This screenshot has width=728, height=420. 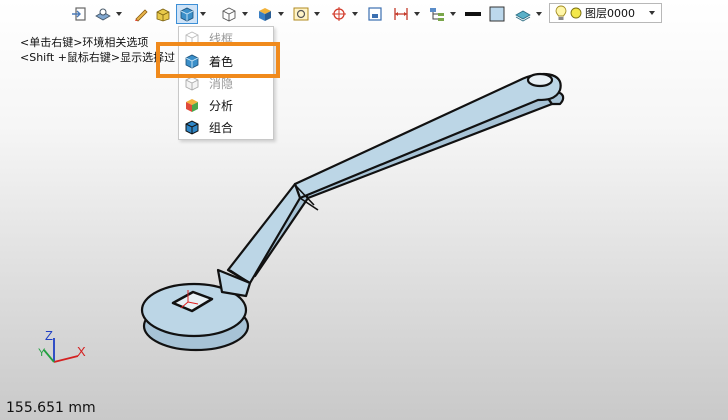 I want to click on line-style-icon, so click(x=473, y=14).